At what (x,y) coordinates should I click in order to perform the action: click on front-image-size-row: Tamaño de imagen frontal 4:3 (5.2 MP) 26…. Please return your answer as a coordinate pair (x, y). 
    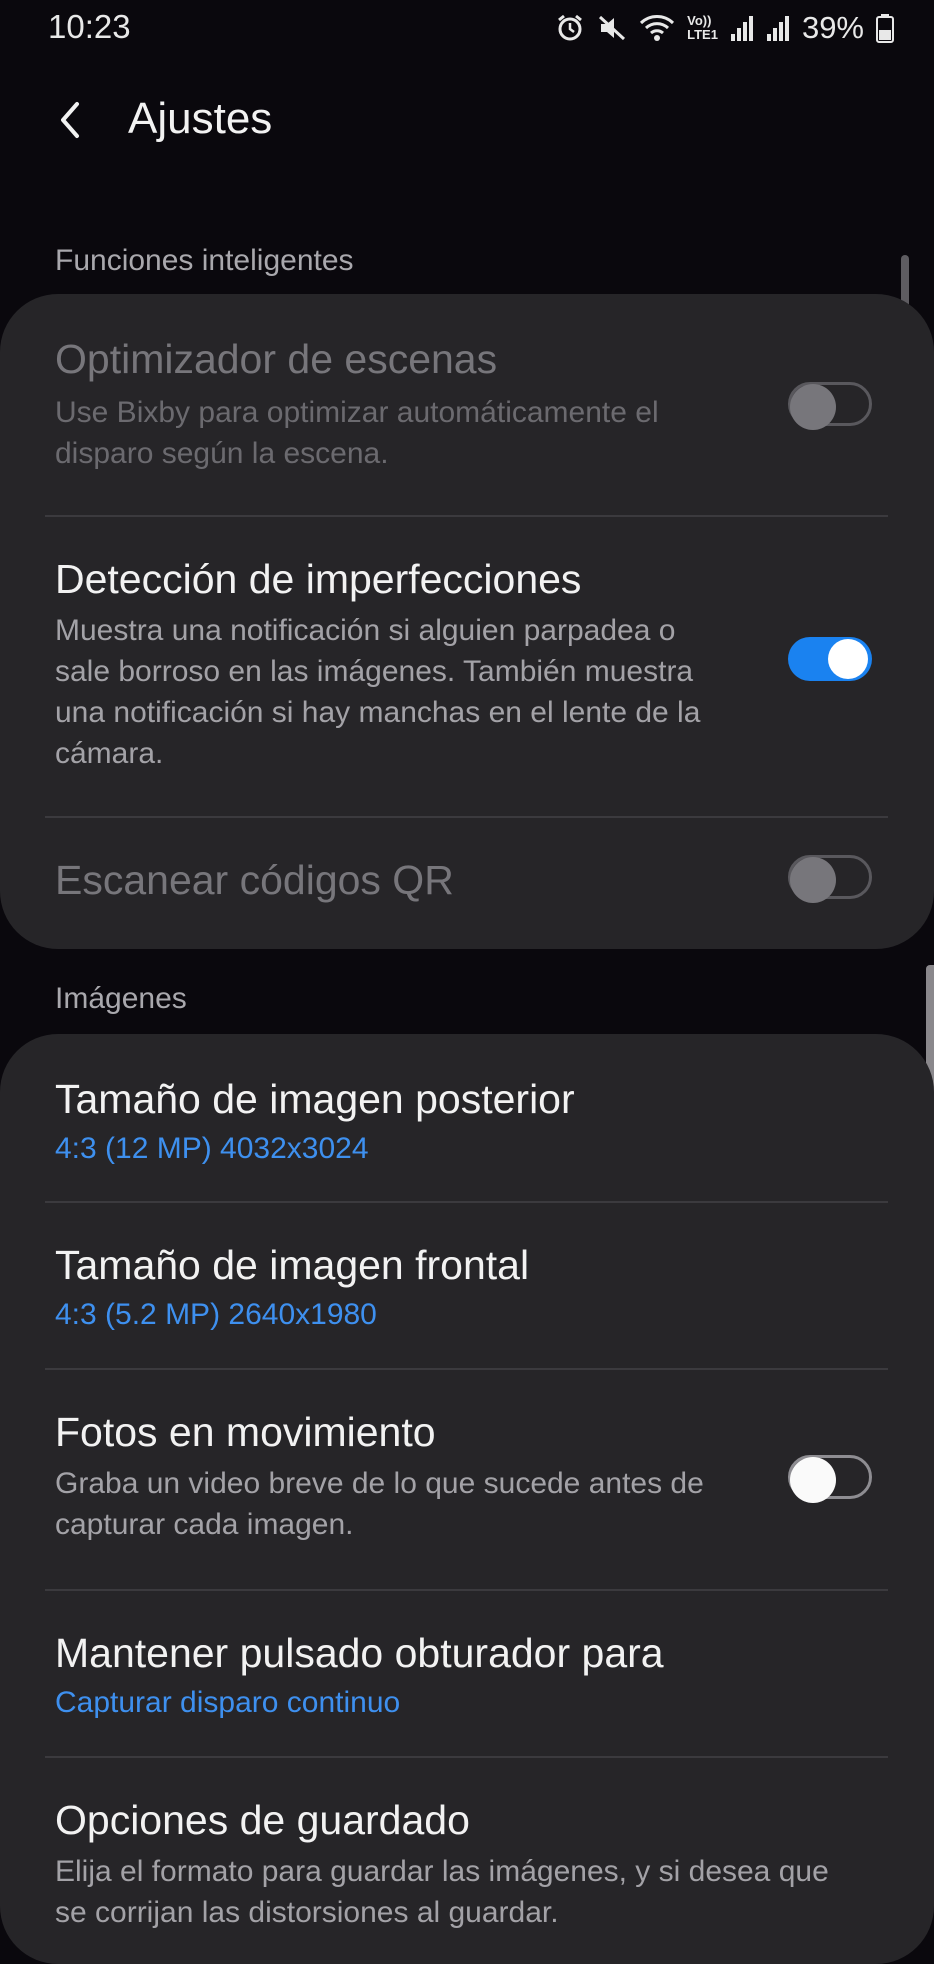
    Looking at the image, I should click on (467, 1285).